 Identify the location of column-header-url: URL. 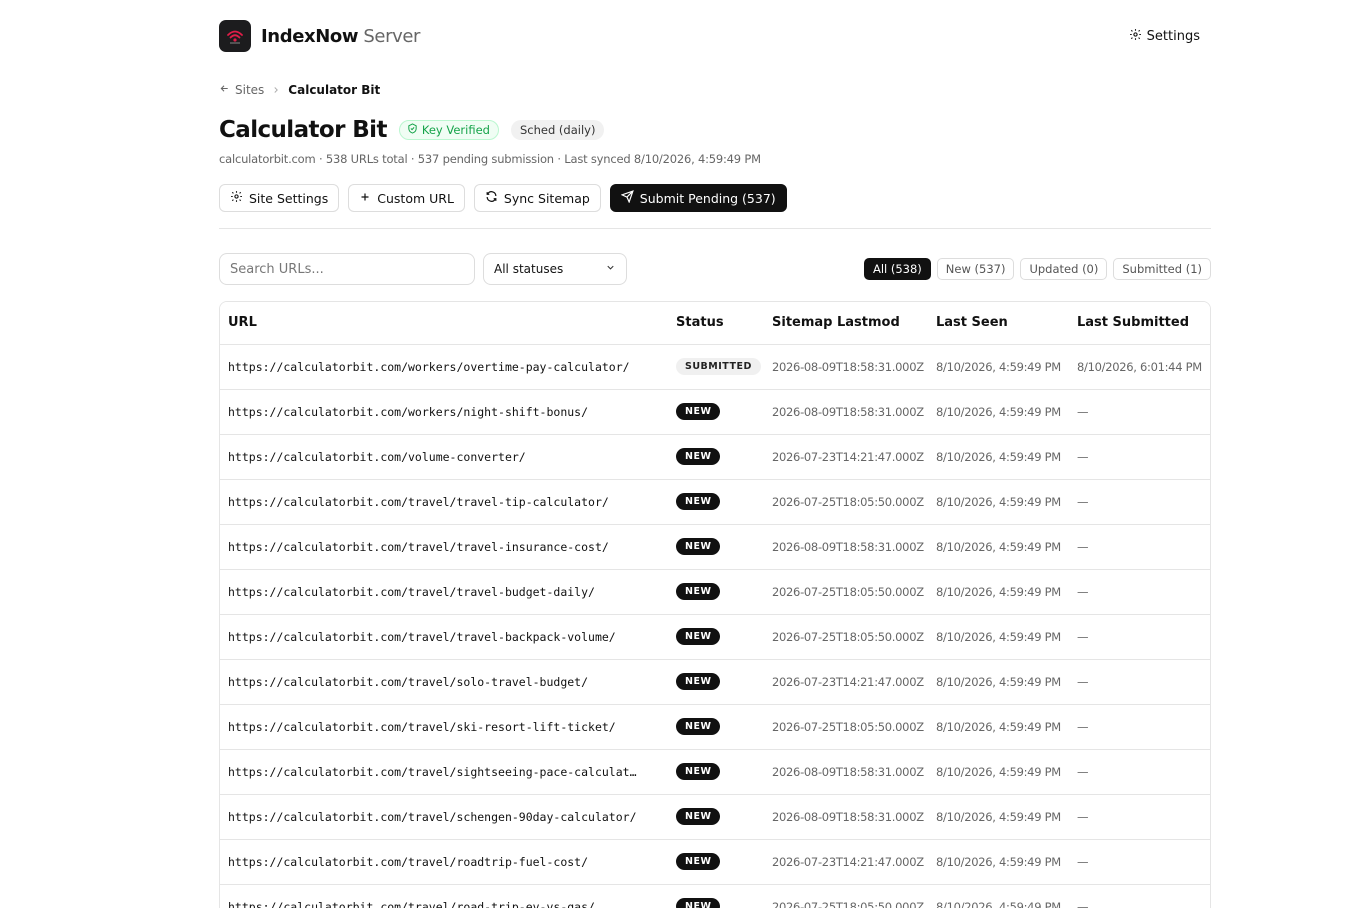
(444, 323).